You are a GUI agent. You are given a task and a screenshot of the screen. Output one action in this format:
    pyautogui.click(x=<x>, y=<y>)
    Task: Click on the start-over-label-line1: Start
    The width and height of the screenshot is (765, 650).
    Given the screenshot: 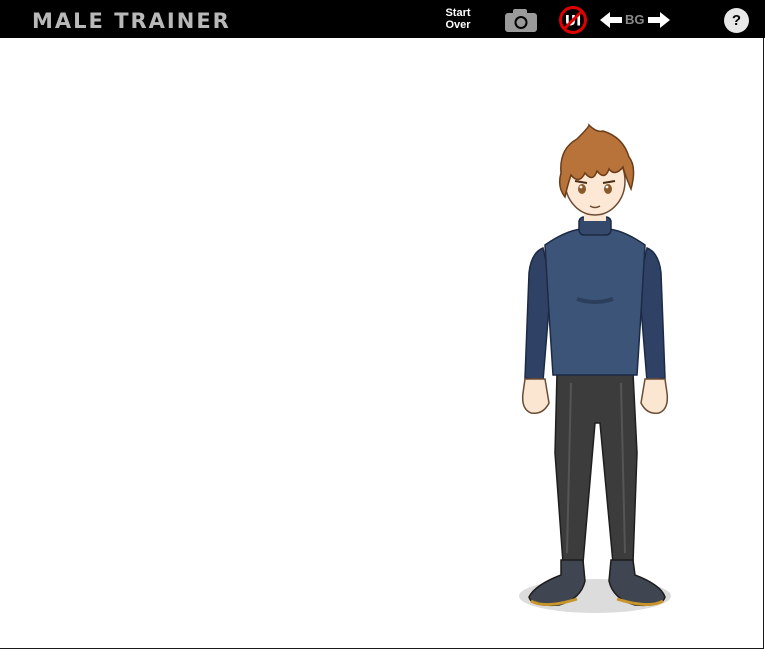 What is the action you would take?
    pyautogui.click(x=458, y=13)
    